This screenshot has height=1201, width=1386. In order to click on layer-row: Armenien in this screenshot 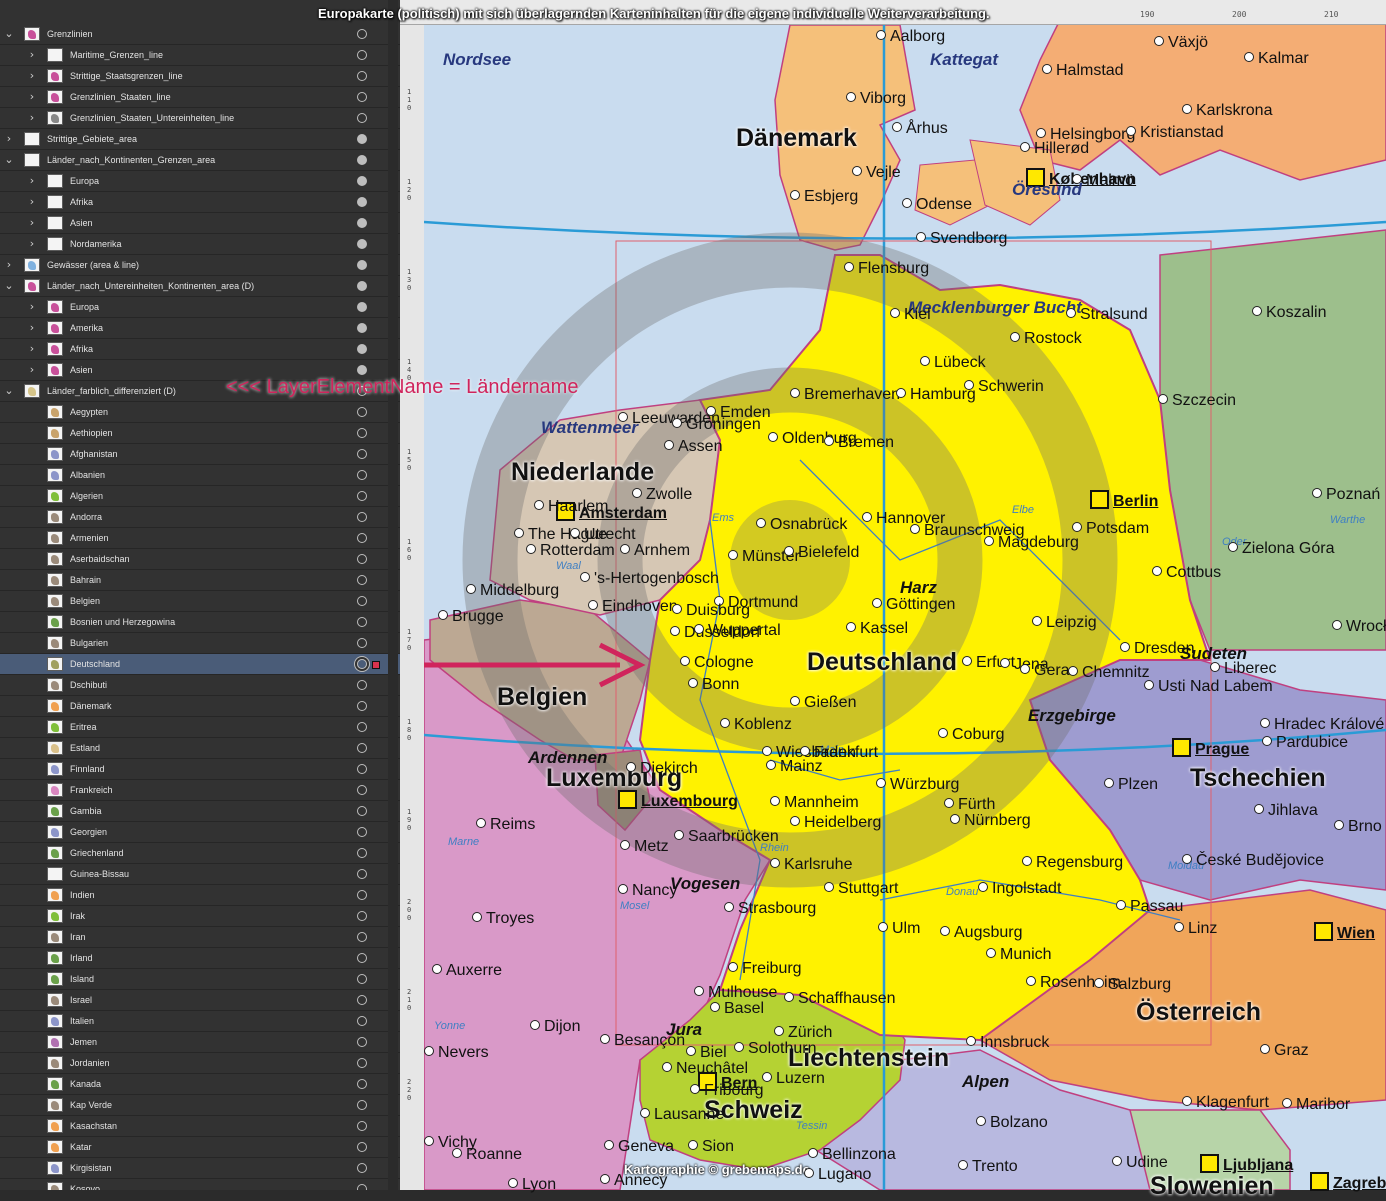, I will do `click(200, 538)`.